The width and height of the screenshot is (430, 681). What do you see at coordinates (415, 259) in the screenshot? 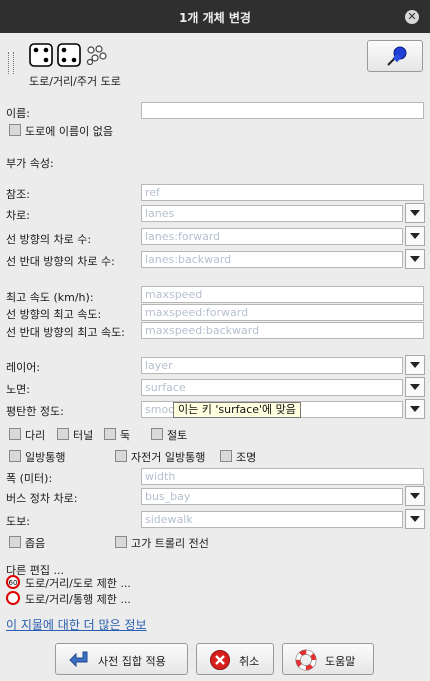
I see `lanes-backward-dropdown-button` at bounding box center [415, 259].